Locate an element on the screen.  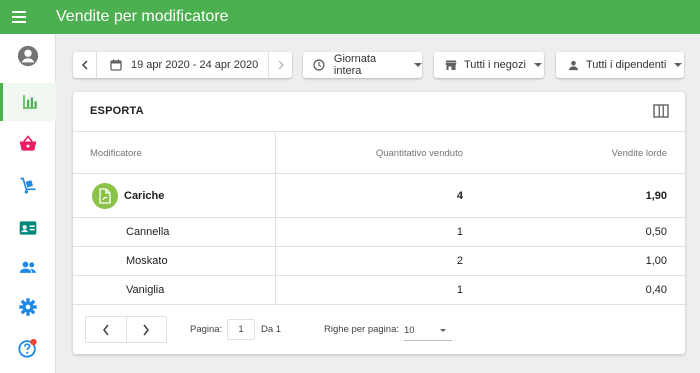
row-gross: 1,00 is located at coordinates (656, 261).